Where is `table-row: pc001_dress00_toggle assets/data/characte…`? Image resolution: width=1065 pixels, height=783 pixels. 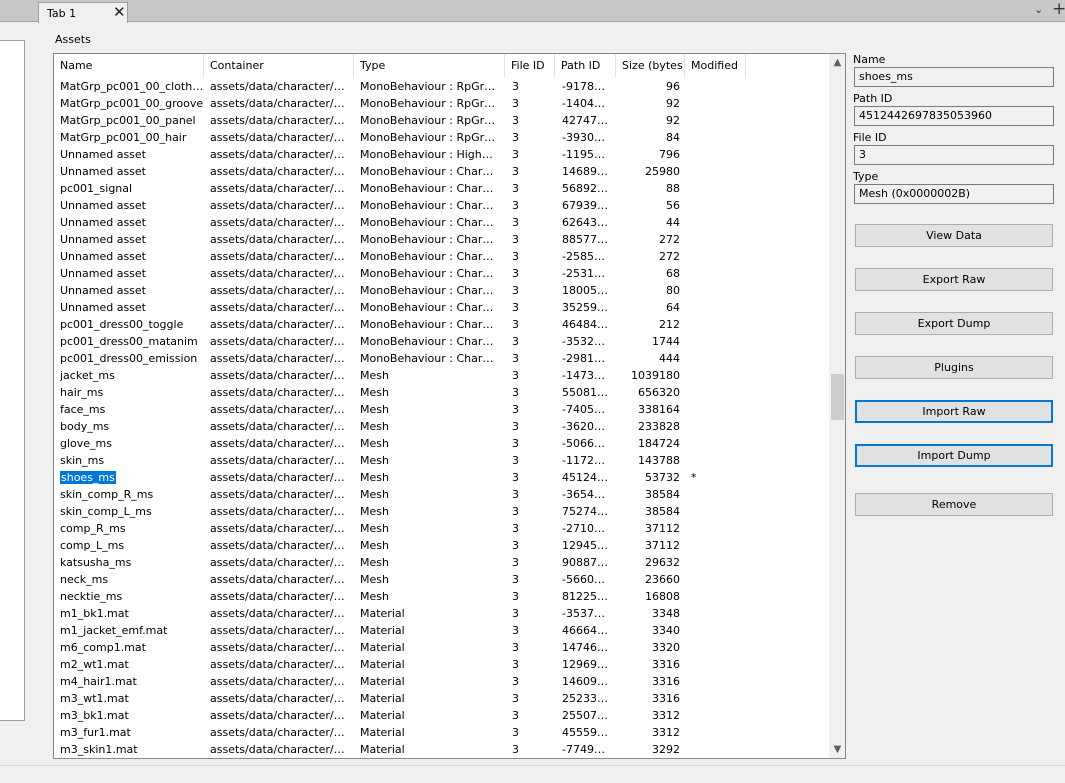 table-row: pc001_dress00_toggle assets/data/characte… is located at coordinates (441, 324).